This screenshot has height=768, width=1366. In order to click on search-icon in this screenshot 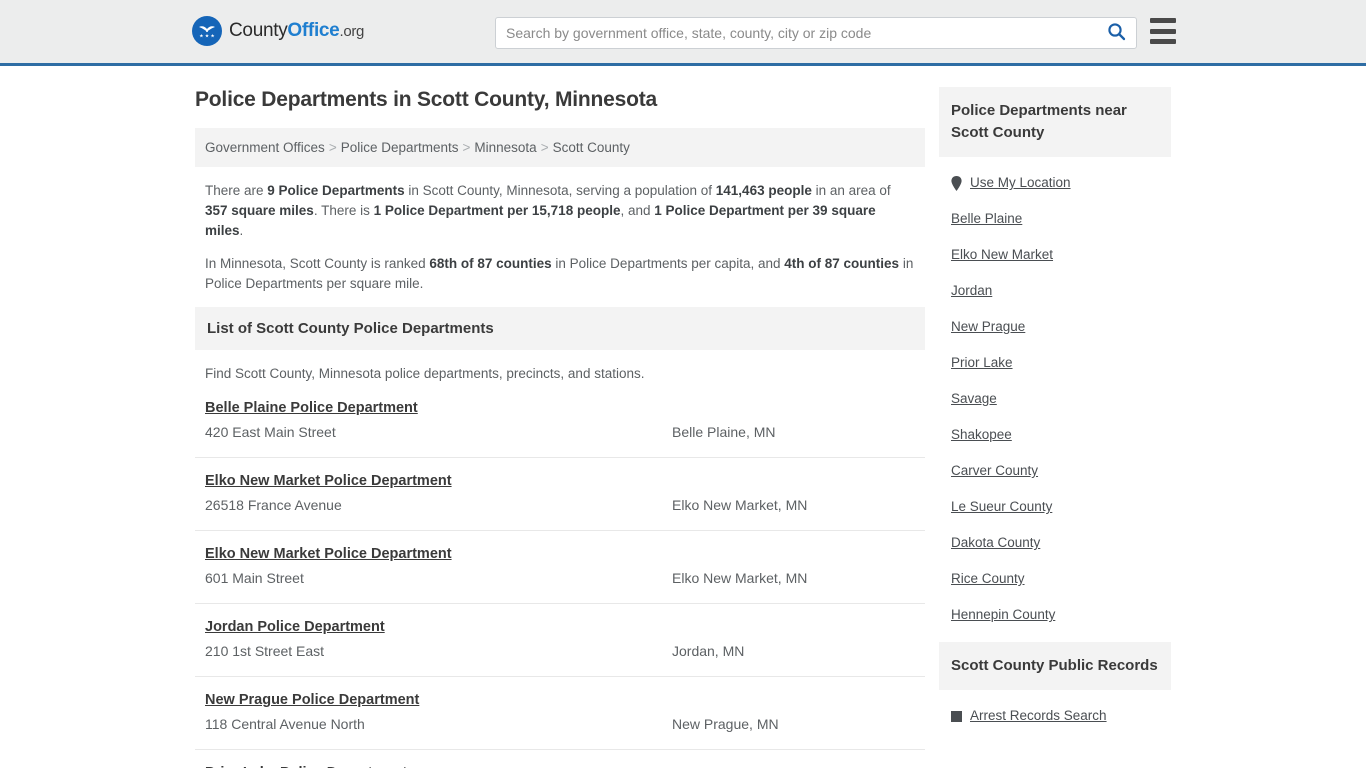, I will do `click(1116, 33)`.